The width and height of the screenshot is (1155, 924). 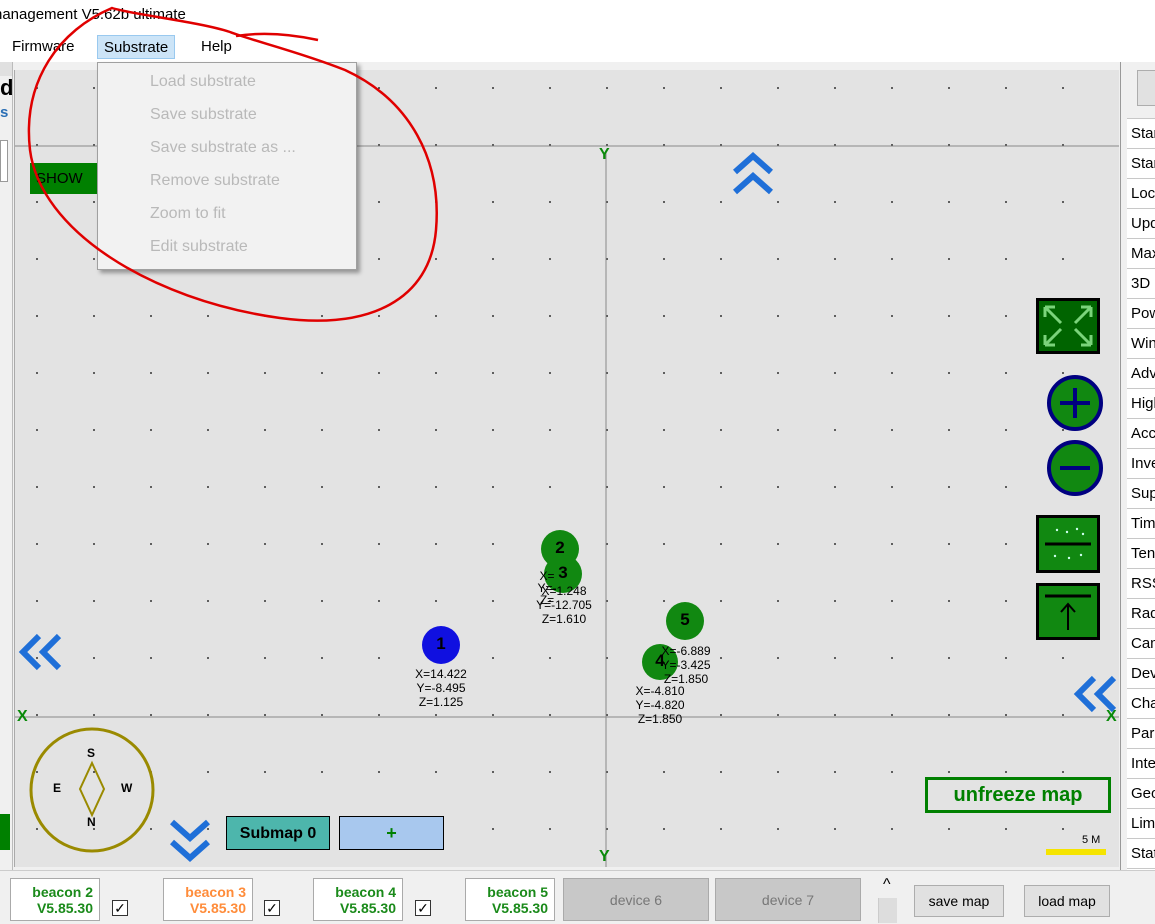 What do you see at coordinates (6, 69) in the screenshot?
I see `left-panel-edge` at bounding box center [6, 69].